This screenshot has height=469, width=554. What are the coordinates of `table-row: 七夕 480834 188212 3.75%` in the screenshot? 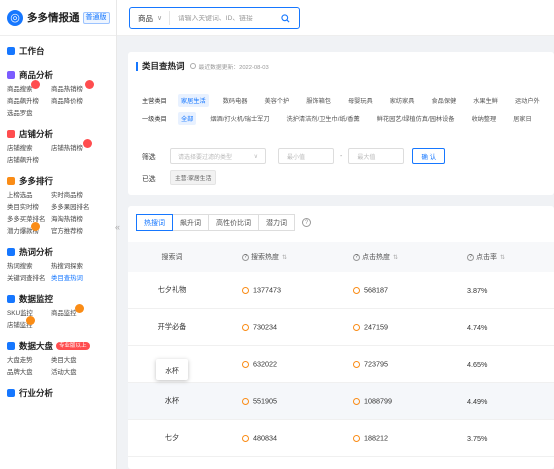 It's located at (341, 438).